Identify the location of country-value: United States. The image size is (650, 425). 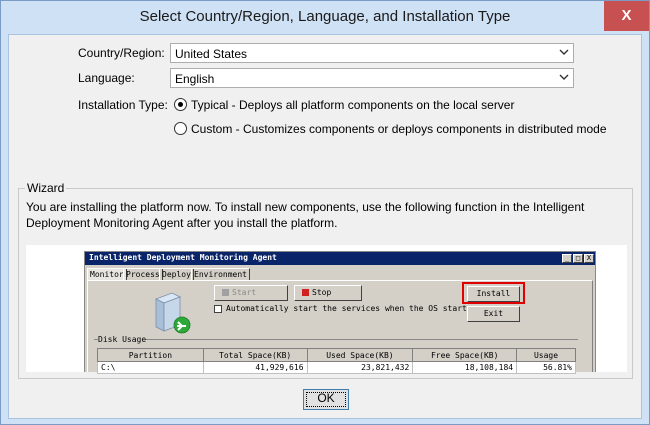
(211, 54).